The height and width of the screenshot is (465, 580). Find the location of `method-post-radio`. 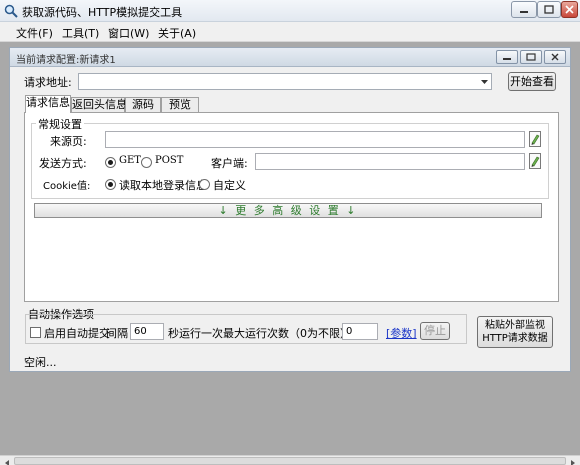

method-post-radio is located at coordinates (146, 162).